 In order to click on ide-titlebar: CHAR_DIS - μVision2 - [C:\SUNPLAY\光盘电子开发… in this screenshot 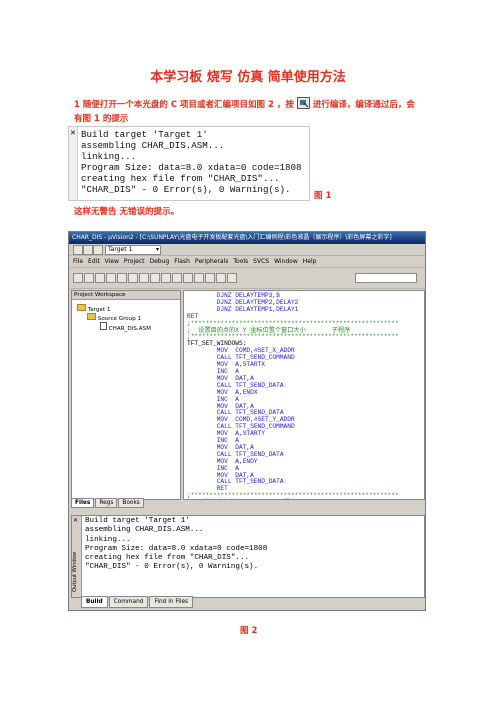, I will do `click(247, 238)`.